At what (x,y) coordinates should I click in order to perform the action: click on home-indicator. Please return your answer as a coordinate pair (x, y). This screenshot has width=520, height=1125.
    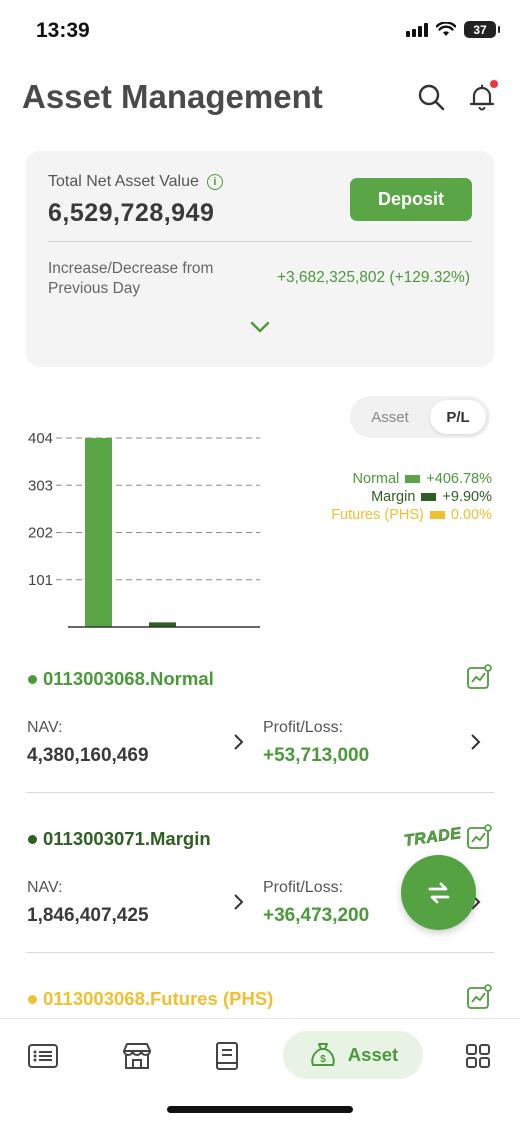
    Looking at the image, I should click on (260, 1109).